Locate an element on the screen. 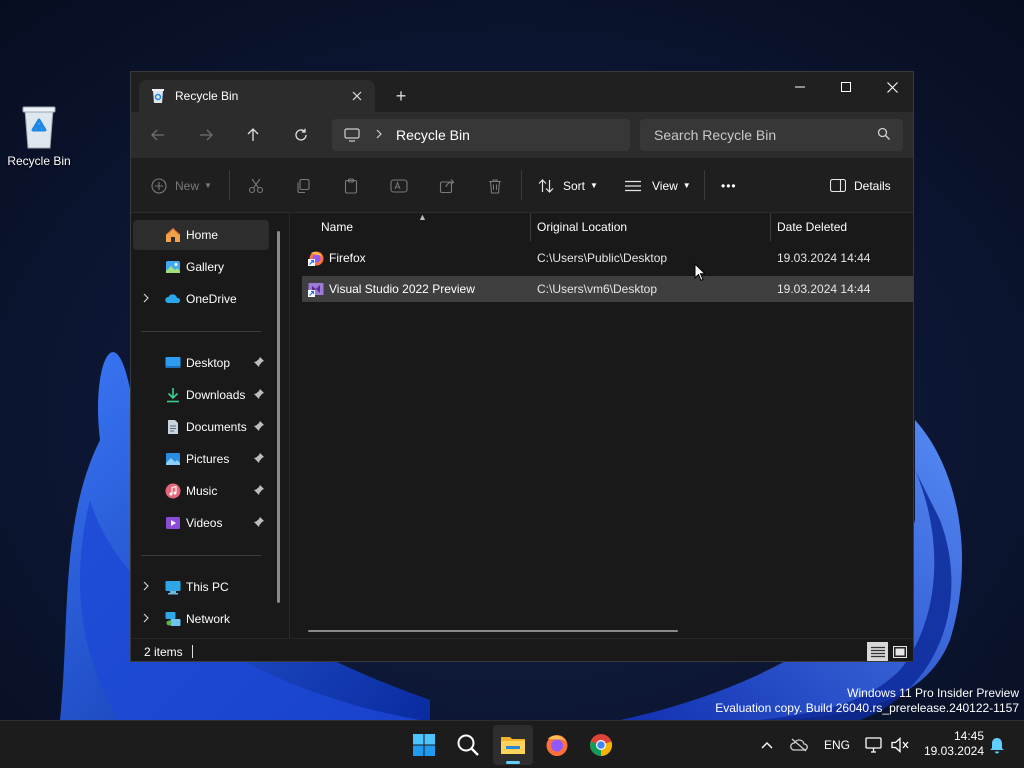 Image resolution: width=1024 pixels, height=768 pixels. details-view-icon is located at coordinates (877, 651).